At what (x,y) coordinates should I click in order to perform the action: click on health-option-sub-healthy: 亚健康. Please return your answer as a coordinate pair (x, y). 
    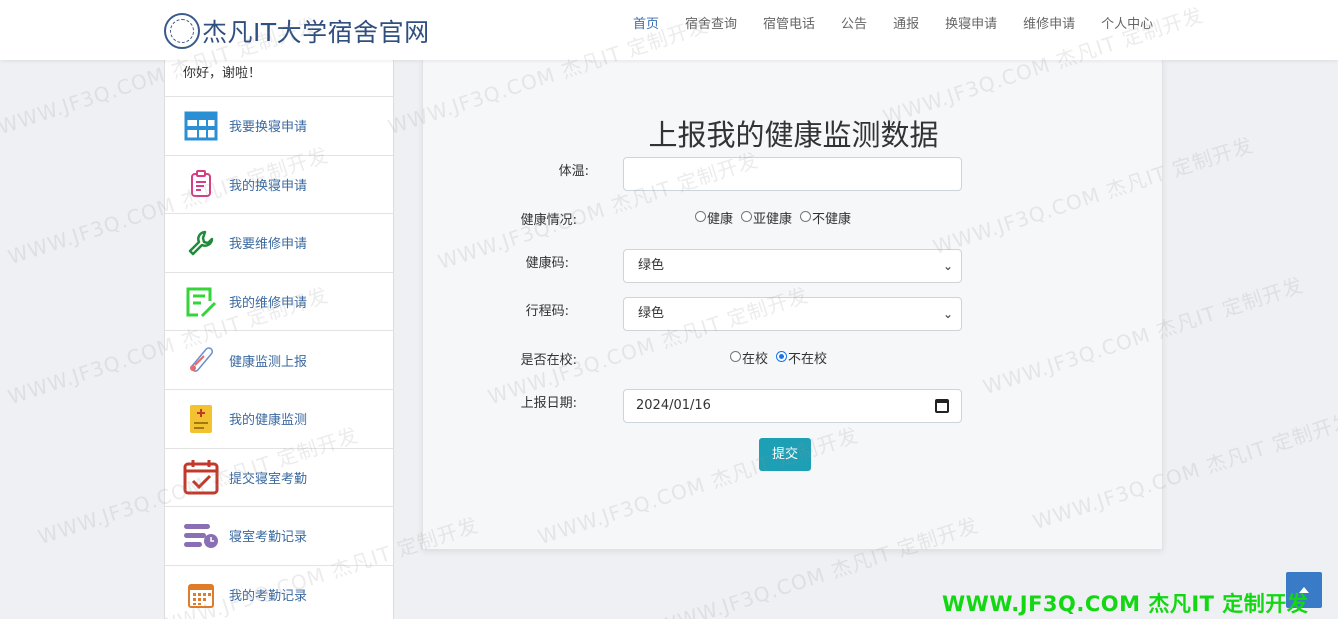
    Looking at the image, I should click on (766, 217).